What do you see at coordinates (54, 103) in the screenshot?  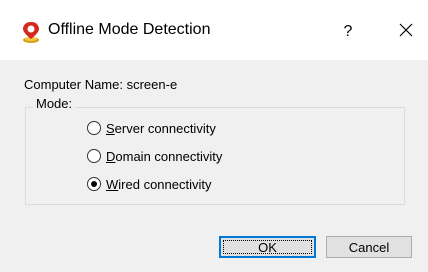 I see `mode-group-legend: Mode:` at bounding box center [54, 103].